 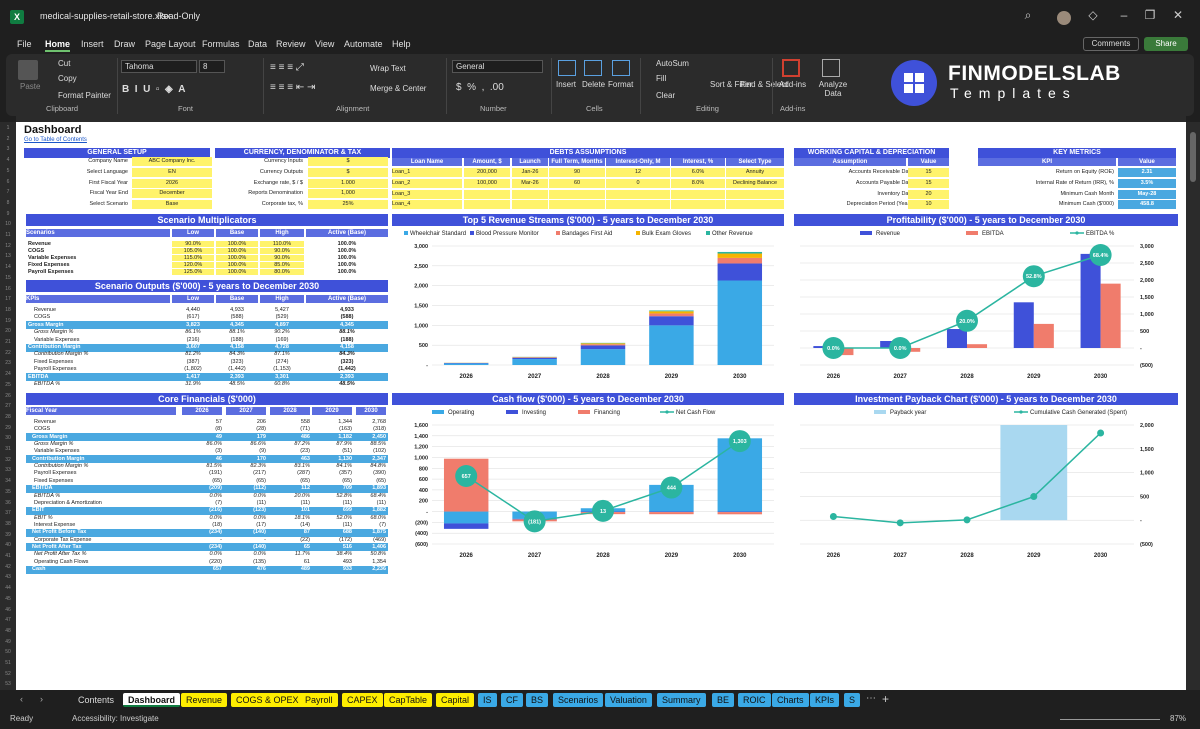 I want to click on row-number: 38, so click(x=8, y=524).